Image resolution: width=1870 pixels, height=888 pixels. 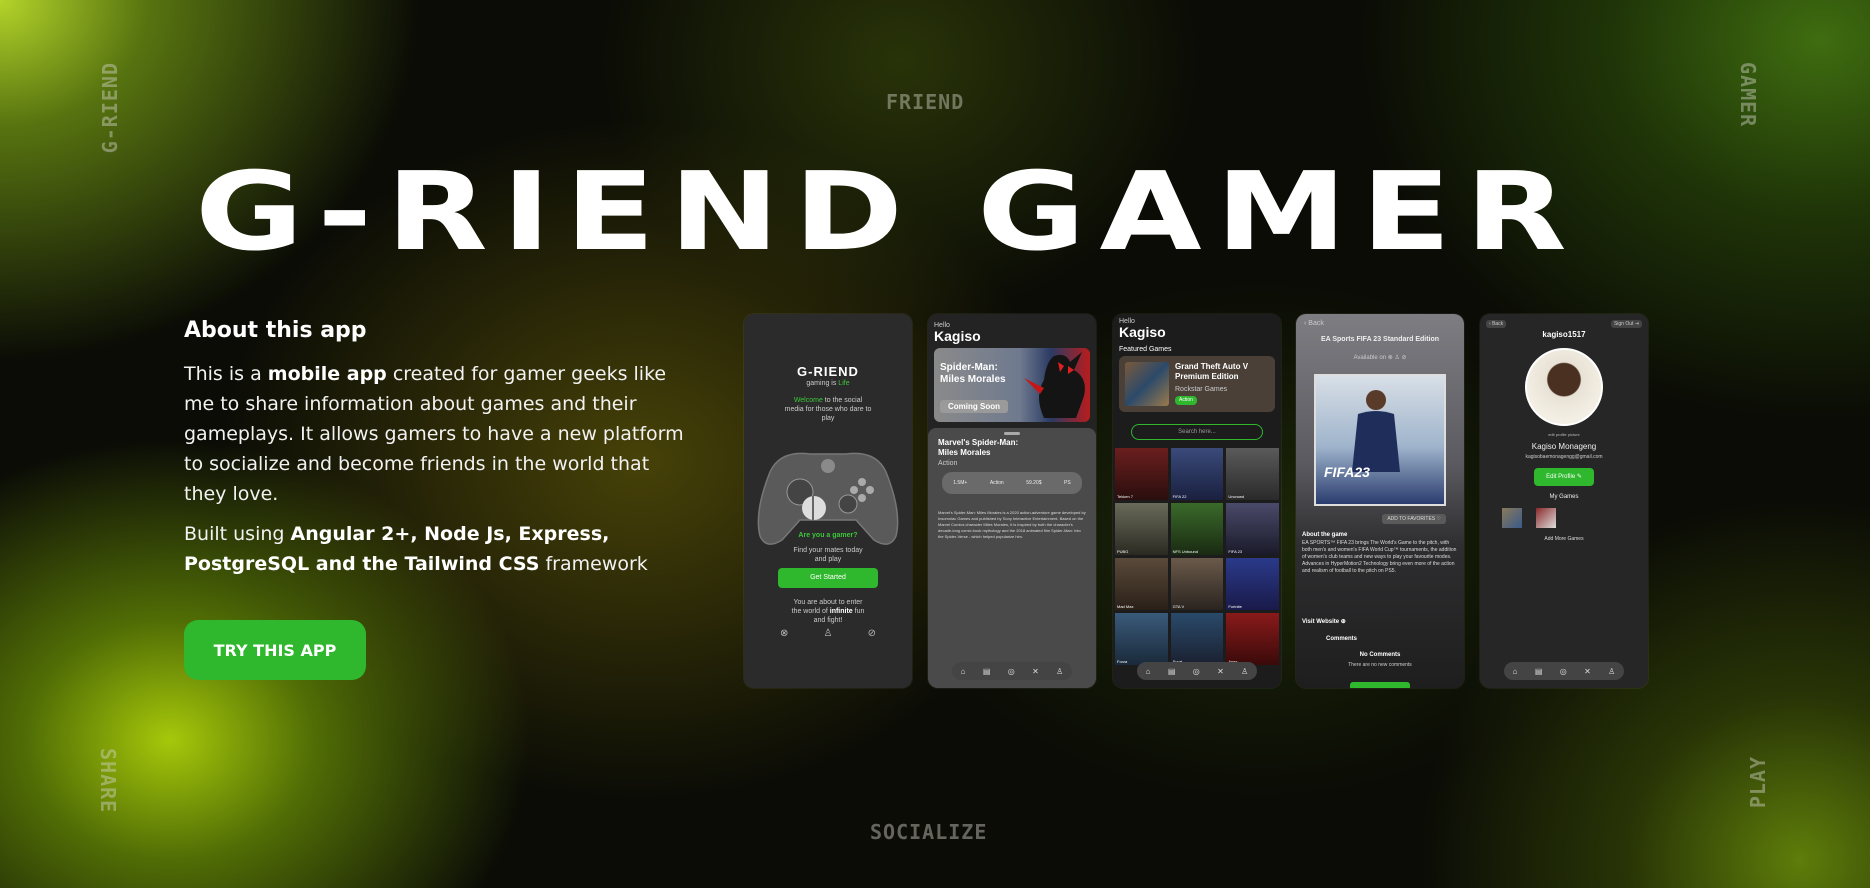 What do you see at coordinates (978, 447) in the screenshot?
I see `game-title: Marvel's Spider-Man: Miles Morales` at bounding box center [978, 447].